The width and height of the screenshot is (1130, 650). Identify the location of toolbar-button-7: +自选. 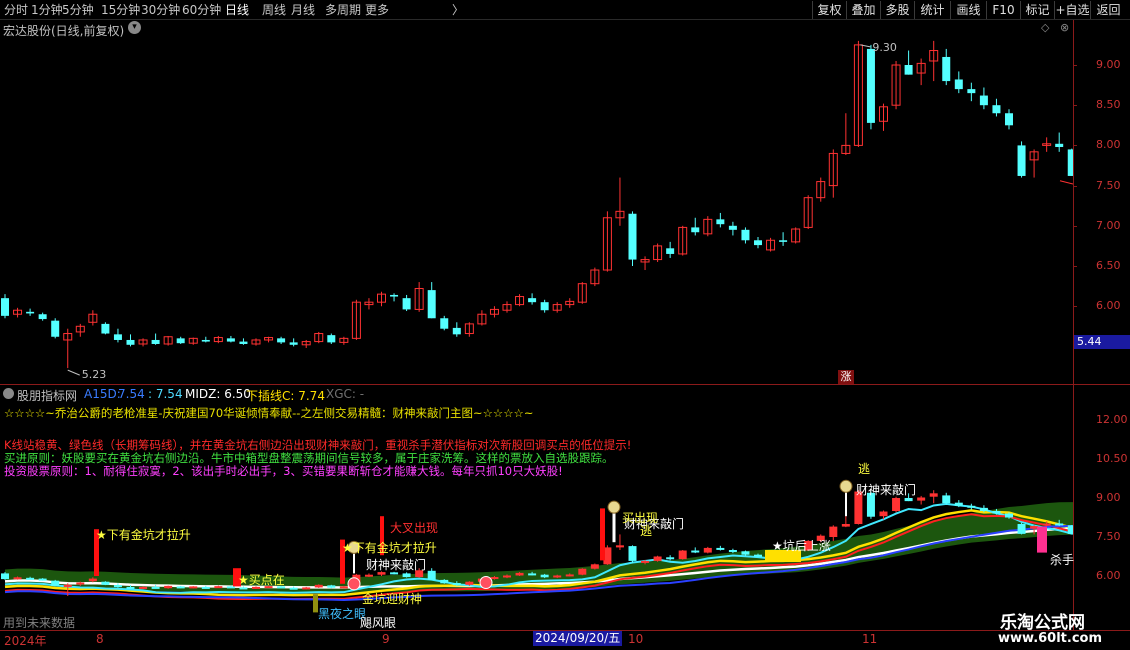
(1072, 10).